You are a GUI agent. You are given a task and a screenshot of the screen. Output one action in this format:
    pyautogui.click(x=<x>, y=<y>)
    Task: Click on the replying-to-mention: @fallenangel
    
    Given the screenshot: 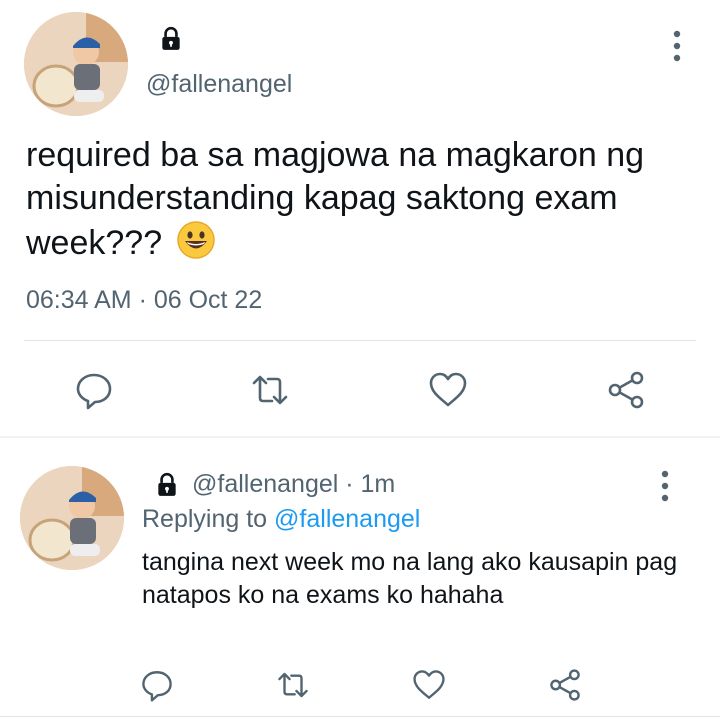 What is the action you would take?
    pyautogui.click(x=347, y=519)
    